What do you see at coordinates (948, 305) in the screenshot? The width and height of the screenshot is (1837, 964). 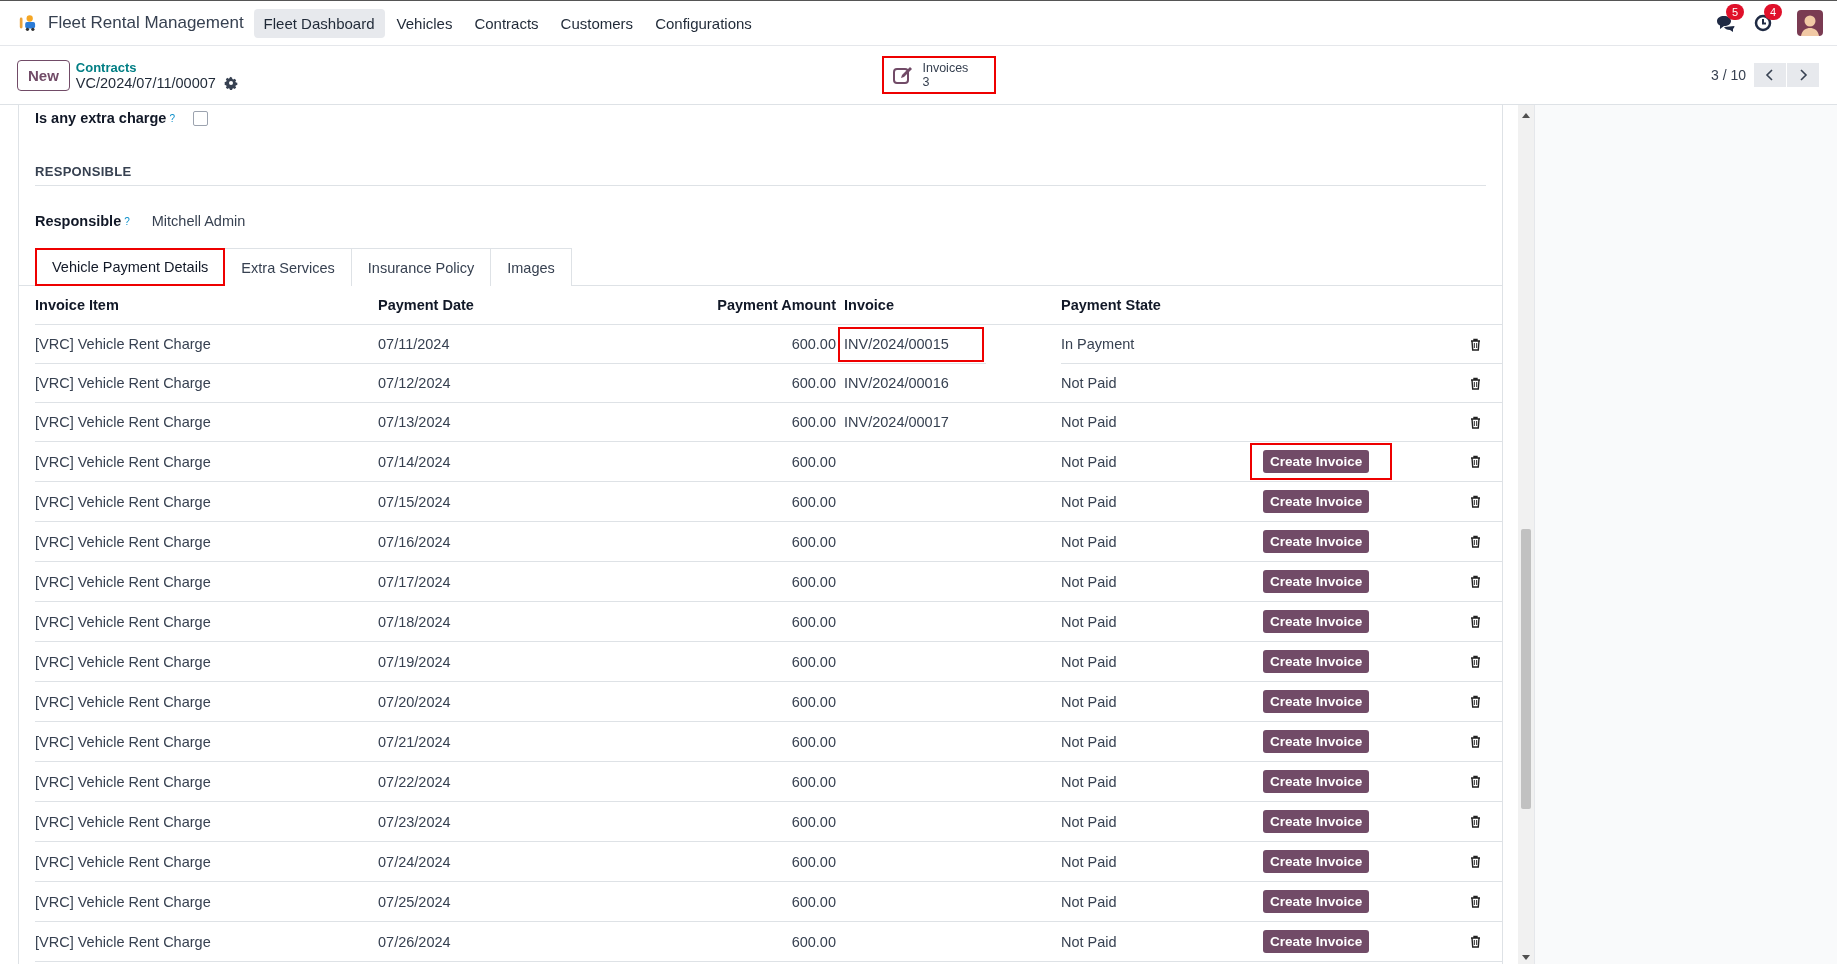 I see `column-header: Invoice` at bounding box center [948, 305].